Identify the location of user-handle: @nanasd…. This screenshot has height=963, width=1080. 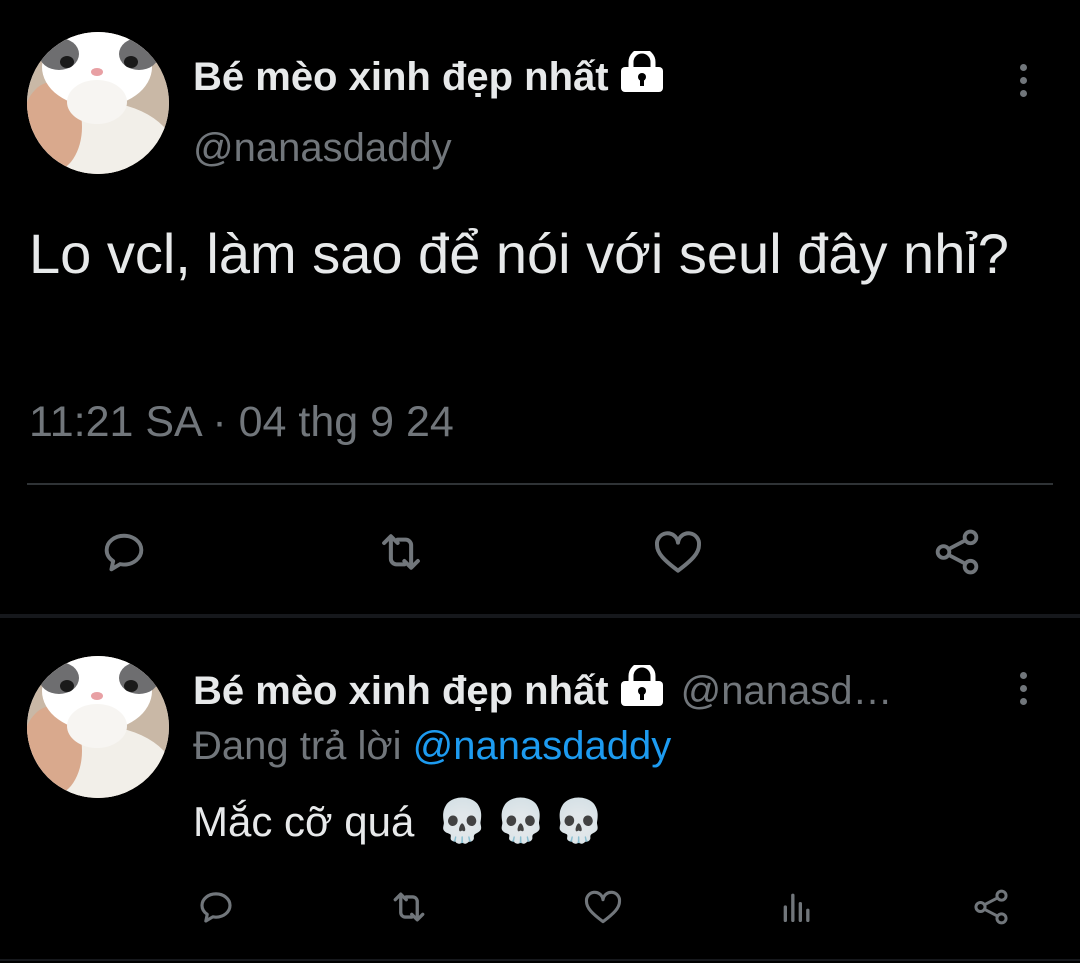
(787, 691).